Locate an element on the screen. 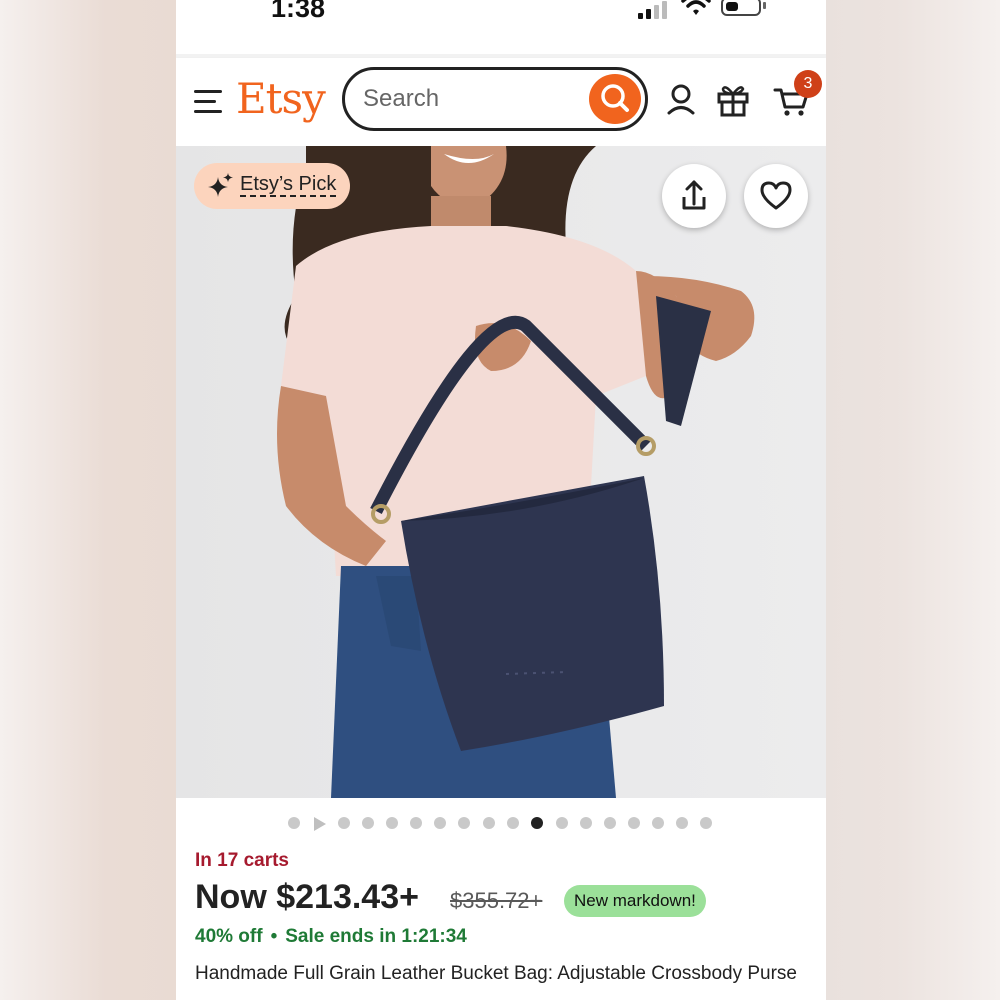 This screenshot has height=1000, width=1000. etsys-pick-badge: Etsy’s Pick is located at coordinates (272, 186).